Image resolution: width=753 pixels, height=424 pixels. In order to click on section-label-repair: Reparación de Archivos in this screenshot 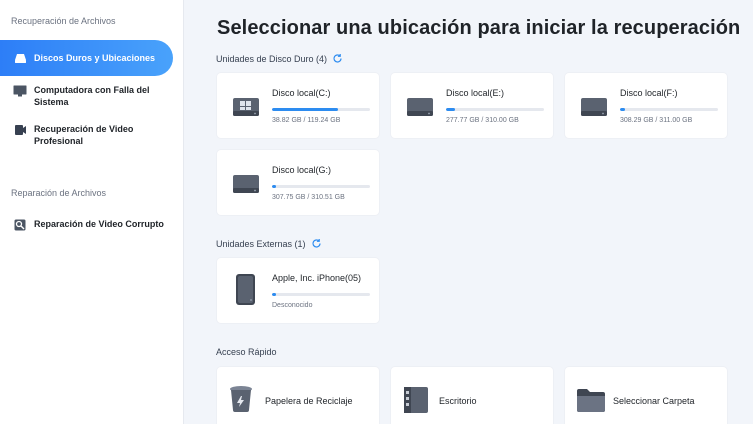, I will do `click(59, 193)`.